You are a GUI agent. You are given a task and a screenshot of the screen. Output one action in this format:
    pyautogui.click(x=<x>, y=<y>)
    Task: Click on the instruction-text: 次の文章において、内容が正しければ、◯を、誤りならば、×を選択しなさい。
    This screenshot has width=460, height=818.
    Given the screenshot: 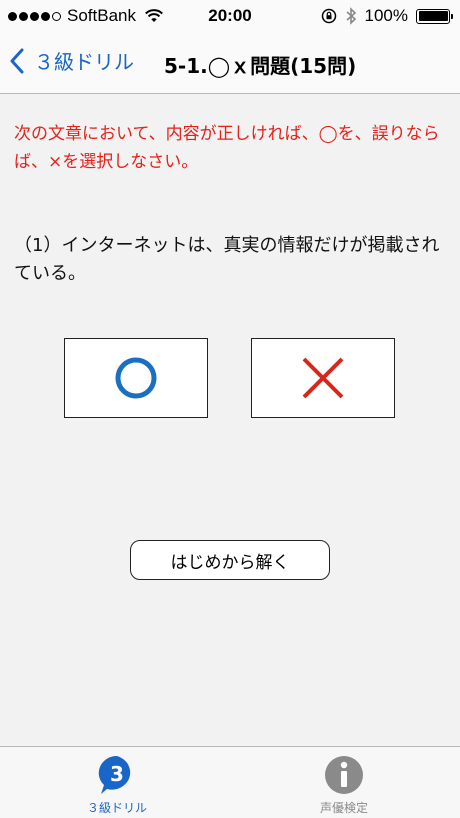 What is the action you would take?
    pyautogui.click(x=227, y=148)
    